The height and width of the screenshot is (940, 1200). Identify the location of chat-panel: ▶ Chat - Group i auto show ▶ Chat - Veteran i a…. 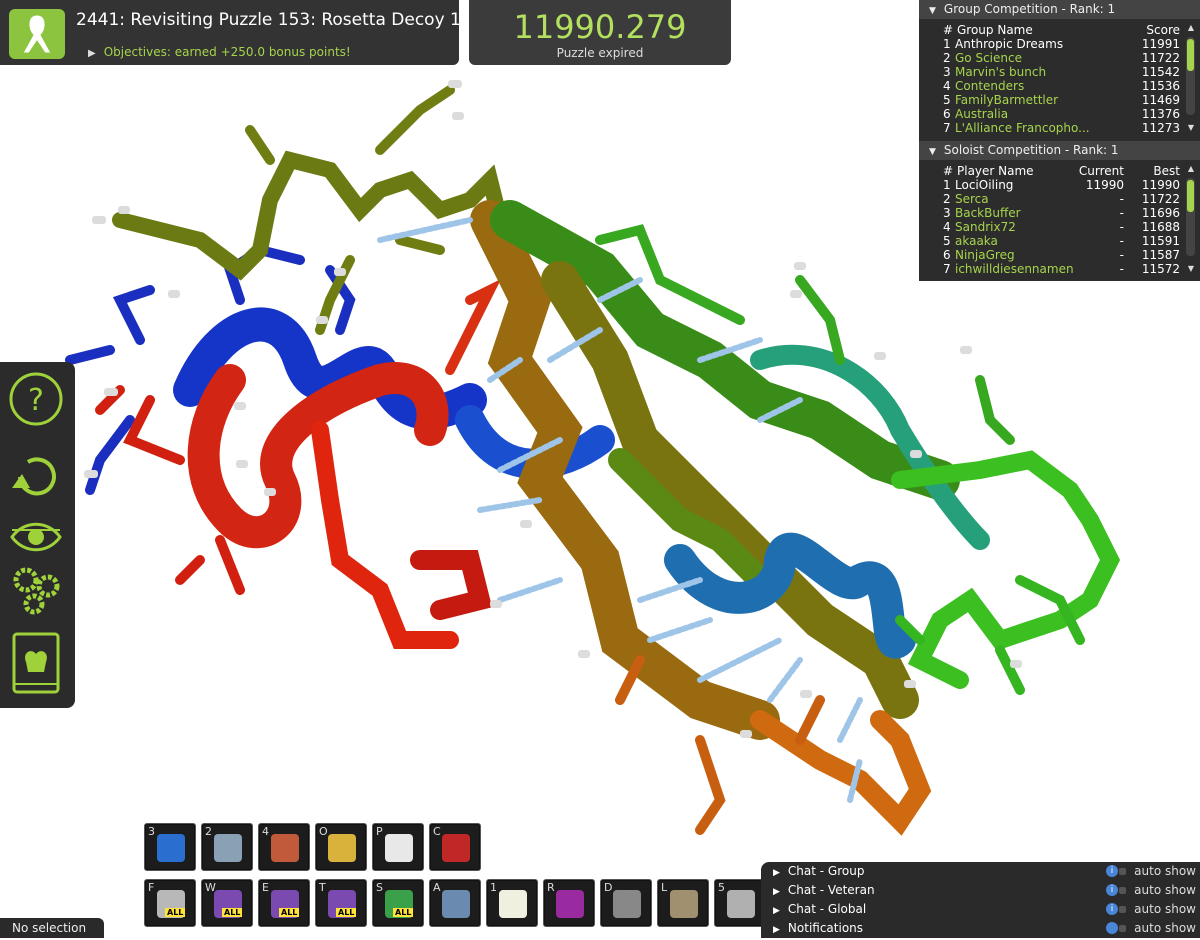
(980, 900).